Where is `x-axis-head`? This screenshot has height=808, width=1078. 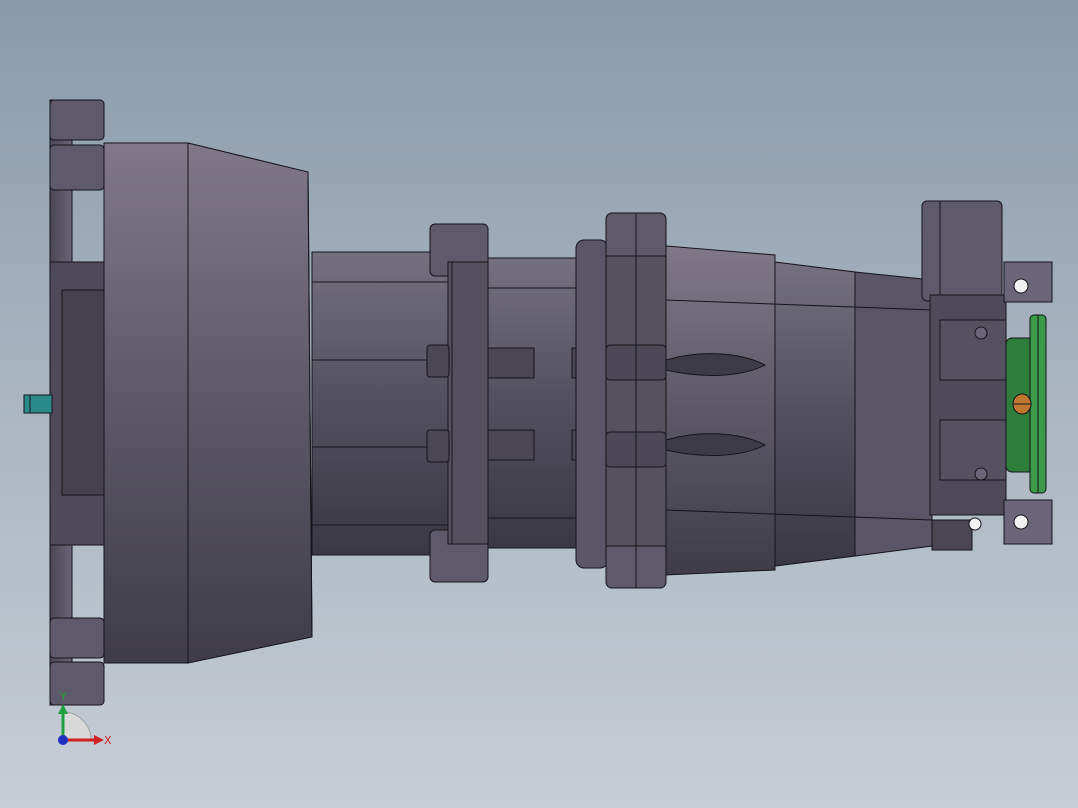
x-axis-head is located at coordinates (99, 740).